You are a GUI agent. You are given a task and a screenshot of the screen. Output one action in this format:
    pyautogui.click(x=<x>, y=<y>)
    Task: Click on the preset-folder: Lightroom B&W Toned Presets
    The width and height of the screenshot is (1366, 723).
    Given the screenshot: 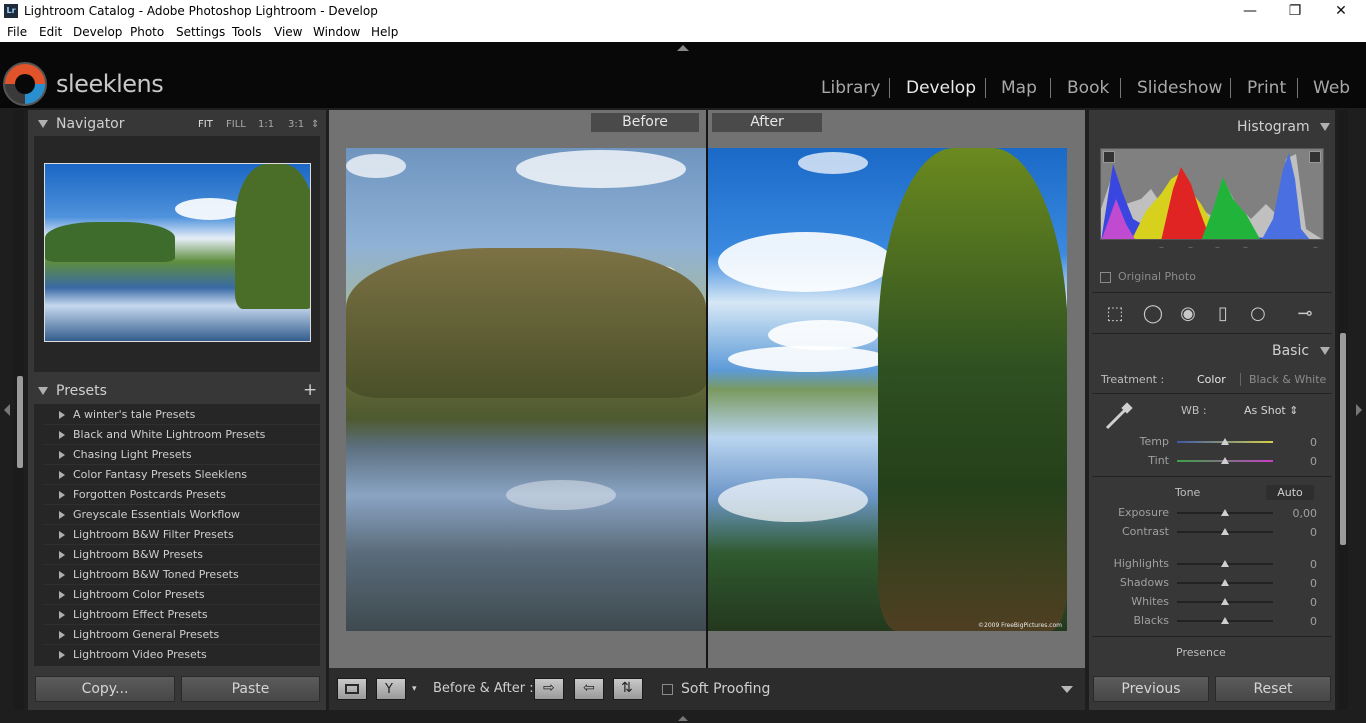 What is the action you would take?
    pyautogui.click(x=156, y=574)
    